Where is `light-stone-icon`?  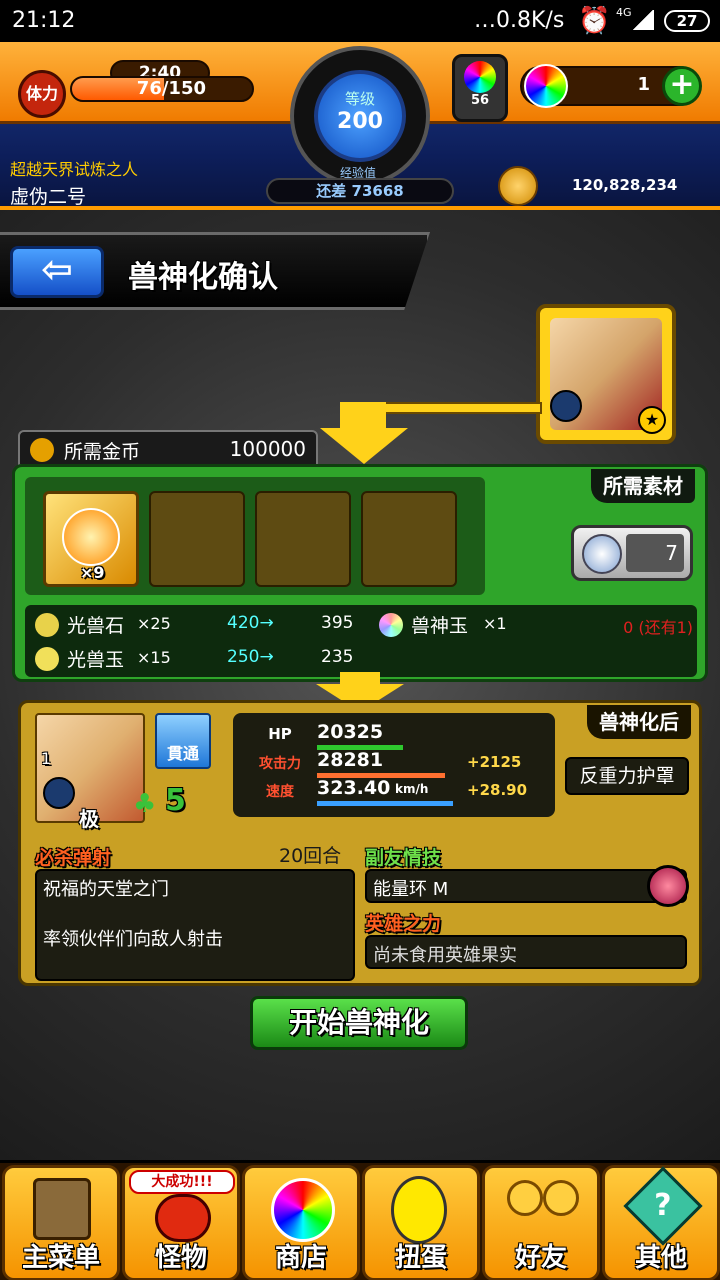
light-stone-icon is located at coordinates (47, 625).